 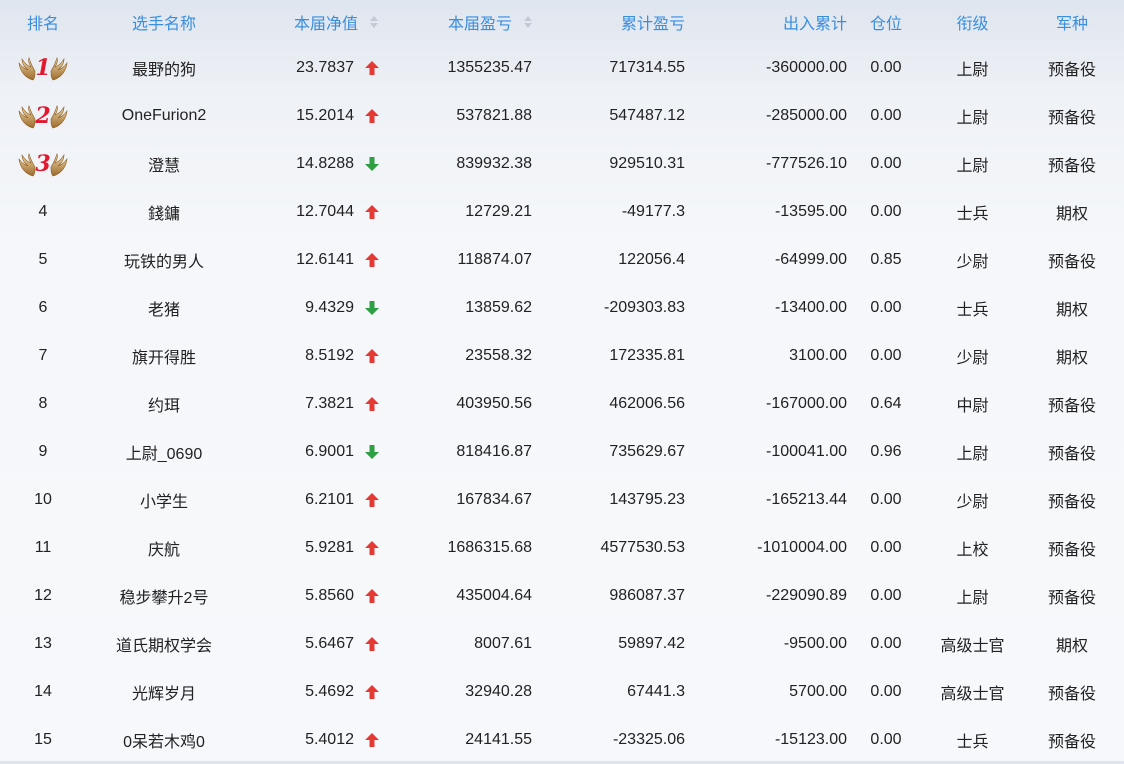 I want to click on rank-cell: 15, so click(x=43, y=739).